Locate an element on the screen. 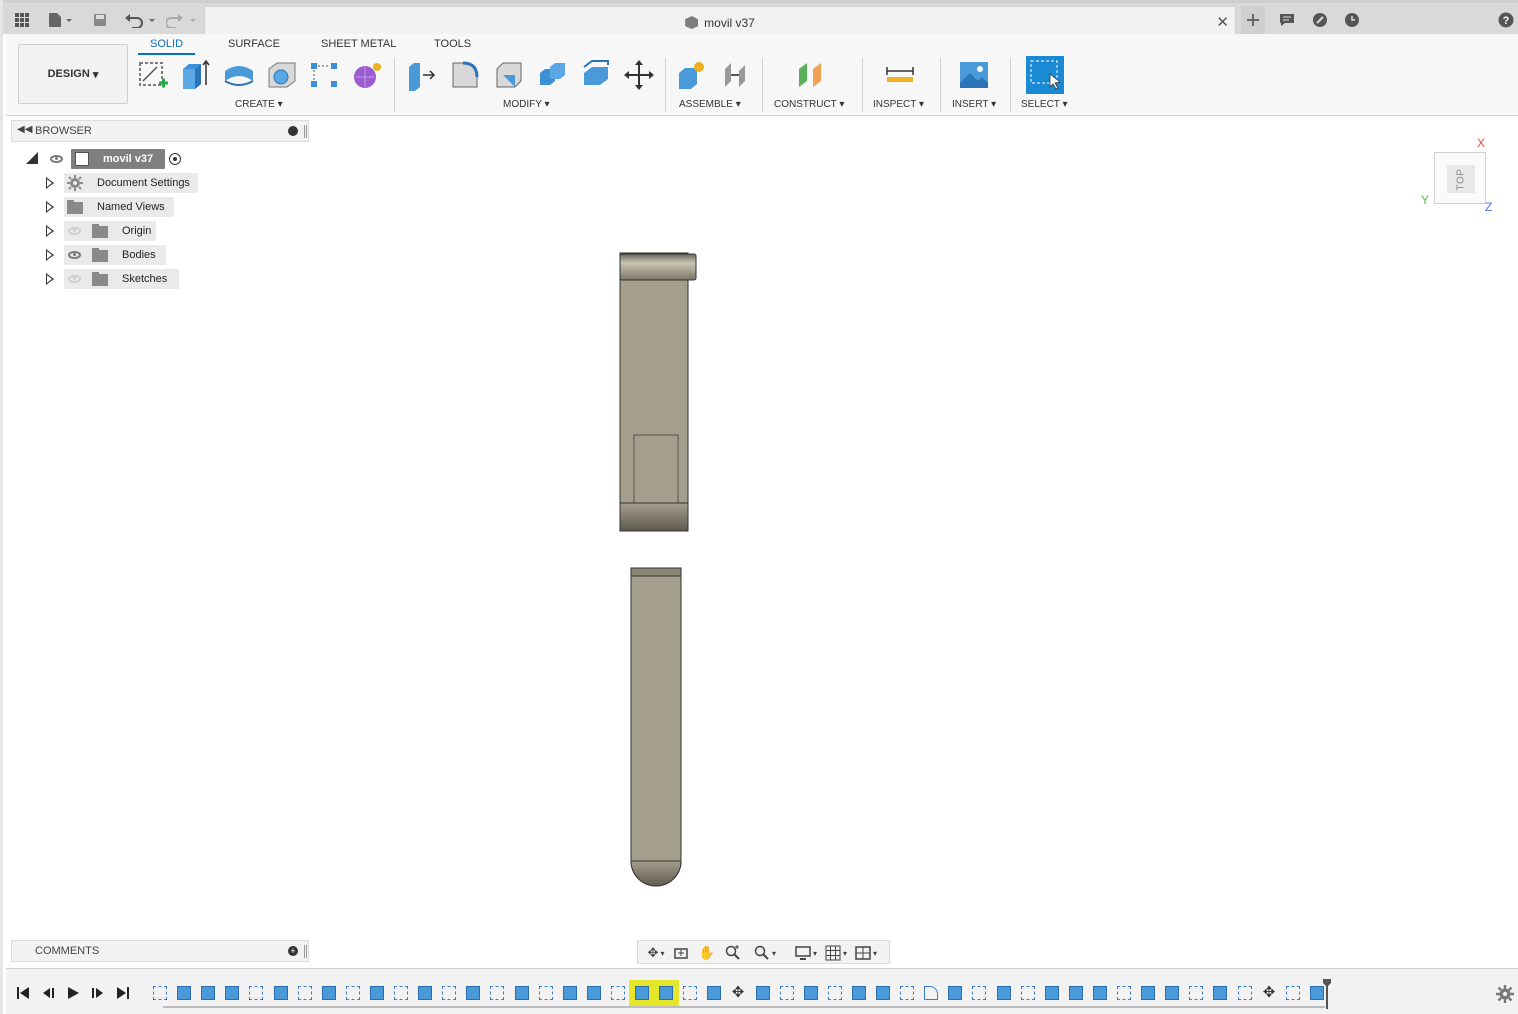  pattern-icon is located at coordinates (324, 75).